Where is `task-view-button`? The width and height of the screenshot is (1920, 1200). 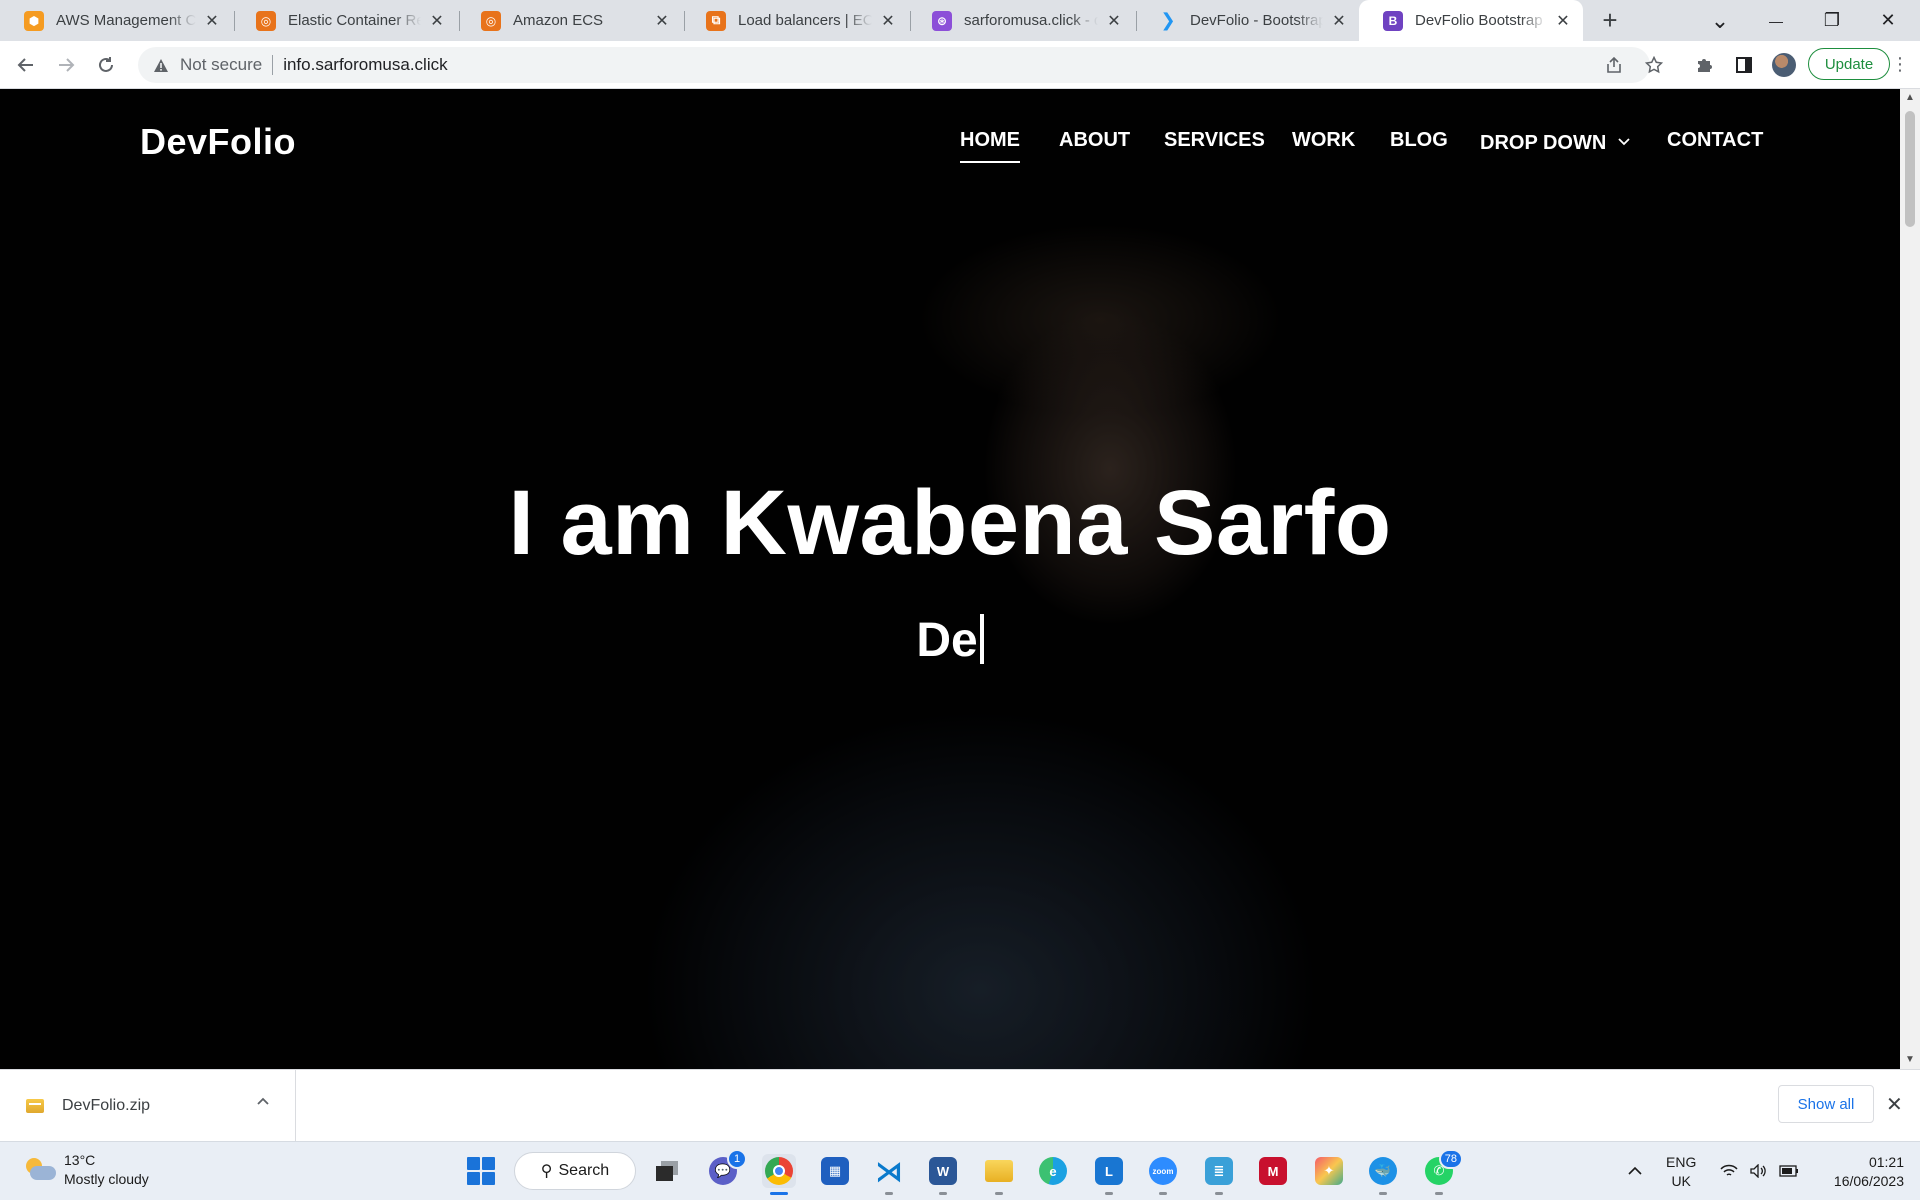 task-view-button is located at coordinates (667, 1171).